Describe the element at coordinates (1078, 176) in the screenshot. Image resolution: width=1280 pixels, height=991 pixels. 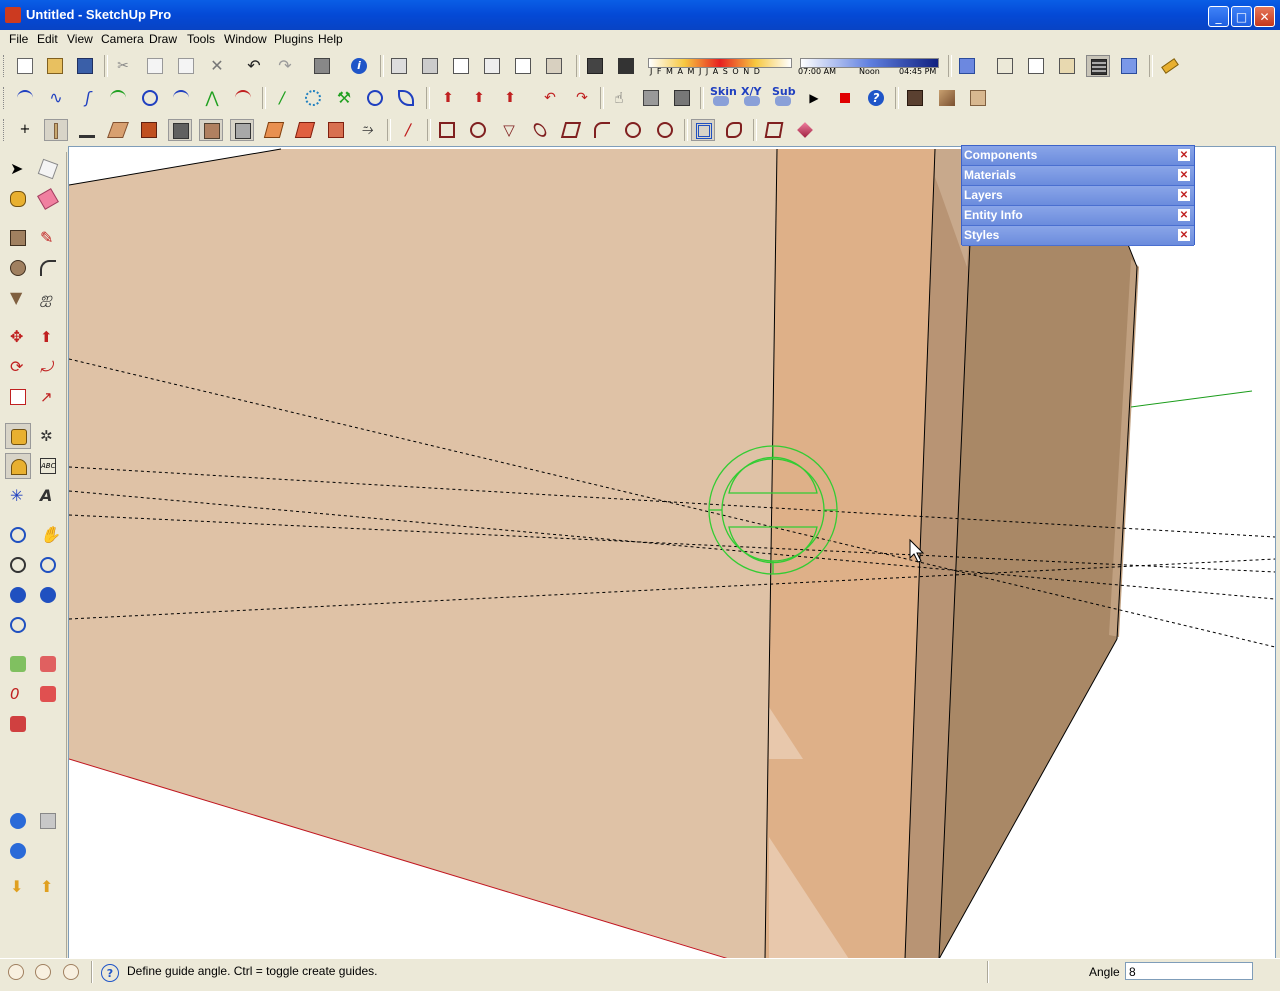
I see `tray-materials: Materials ✕` at that location.